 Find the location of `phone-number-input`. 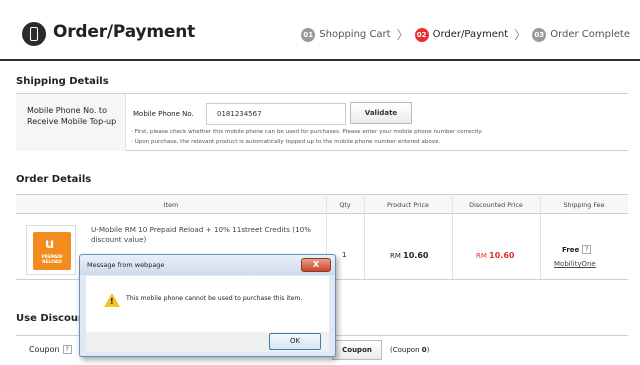

phone-number-input is located at coordinates (276, 114).